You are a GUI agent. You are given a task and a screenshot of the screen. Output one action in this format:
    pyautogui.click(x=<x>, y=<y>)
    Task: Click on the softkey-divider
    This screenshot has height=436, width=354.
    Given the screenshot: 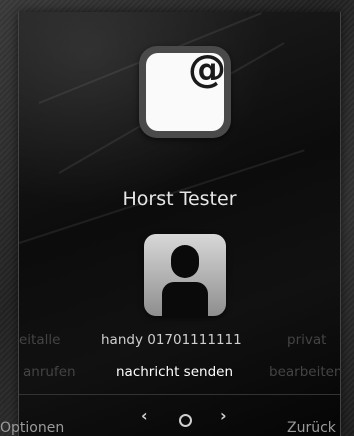 What is the action you would take?
    pyautogui.click(x=179, y=394)
    